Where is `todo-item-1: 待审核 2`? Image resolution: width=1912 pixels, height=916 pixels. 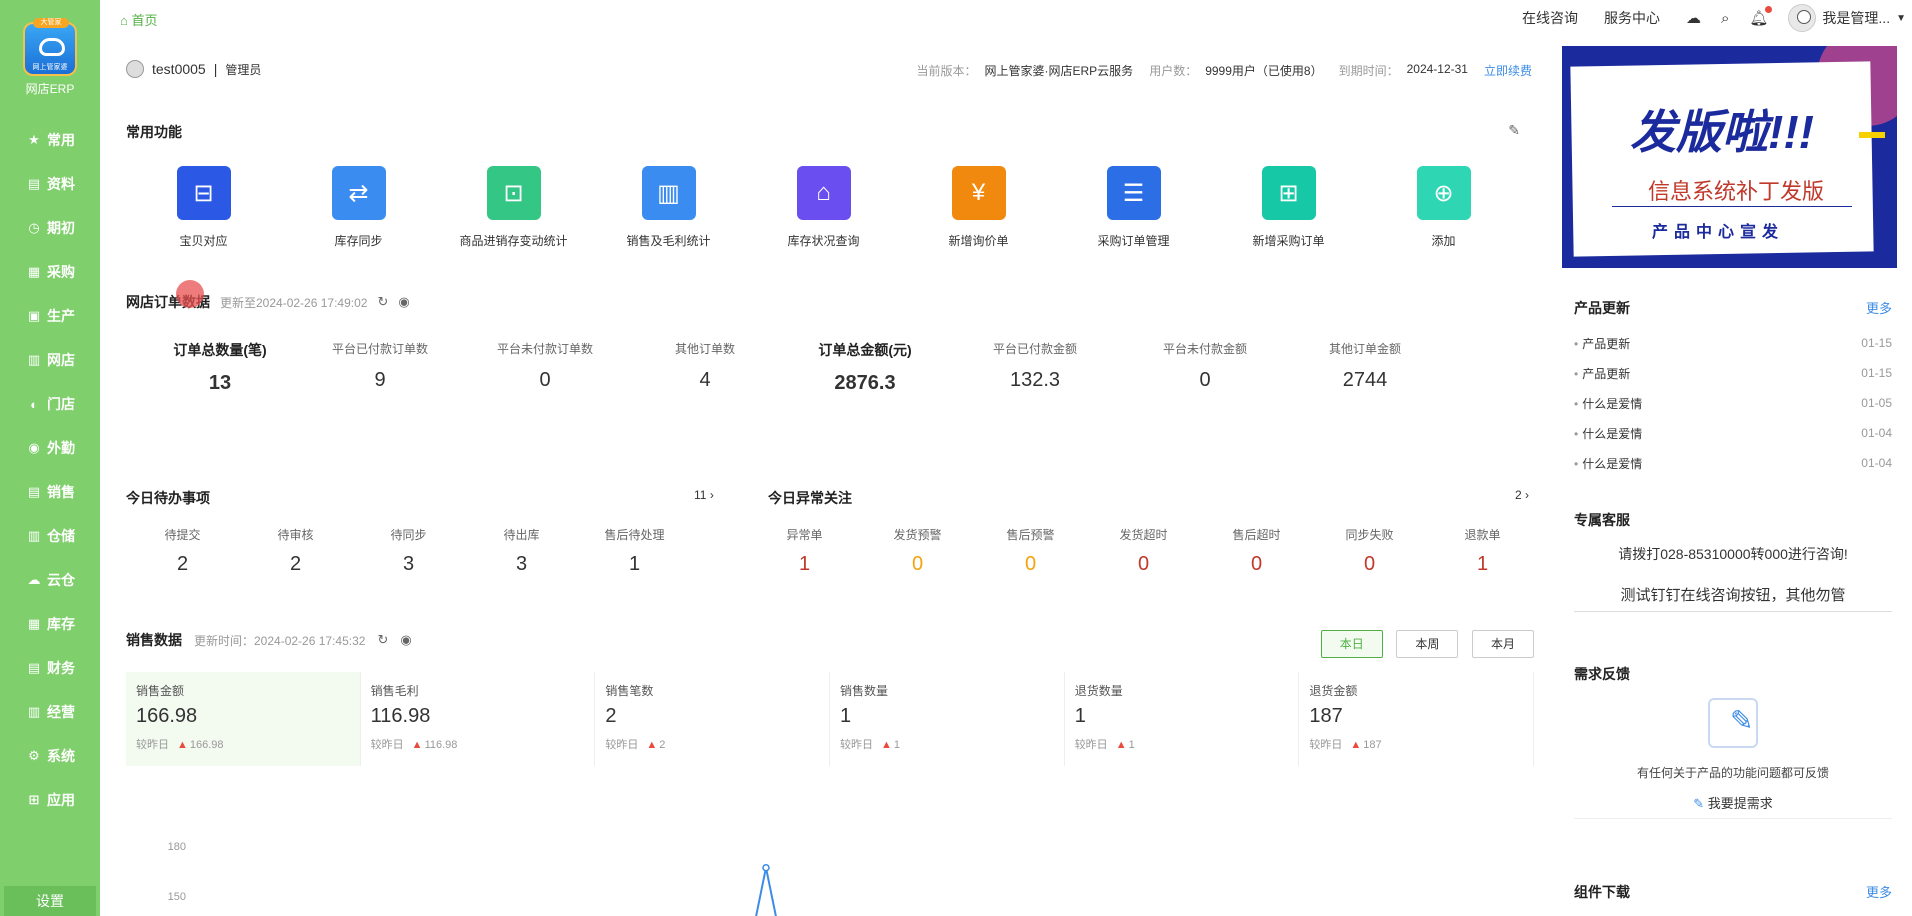 todo-item-1: 待审核 2 is located at coordinates (295, 551).